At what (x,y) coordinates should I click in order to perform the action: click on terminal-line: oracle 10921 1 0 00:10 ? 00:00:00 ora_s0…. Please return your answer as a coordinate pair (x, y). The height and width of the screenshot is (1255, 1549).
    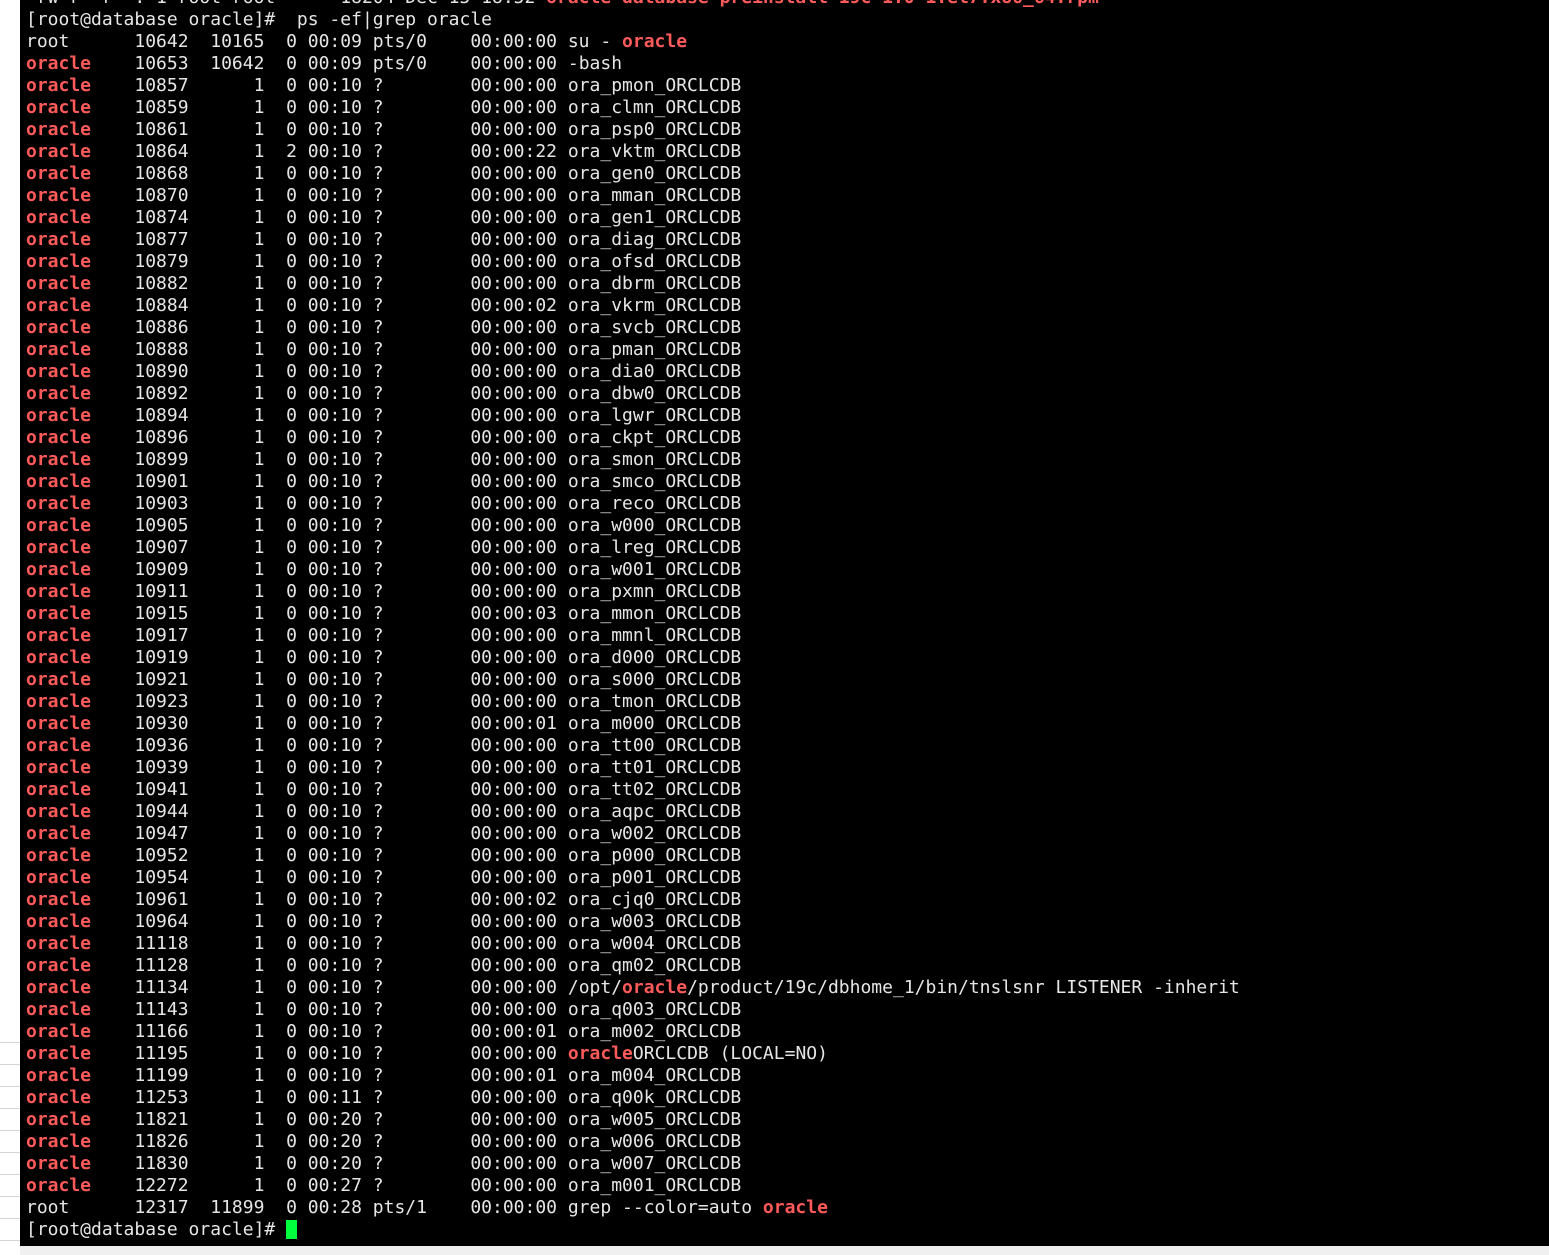
    Looking at the image, I should click on (633, 680).